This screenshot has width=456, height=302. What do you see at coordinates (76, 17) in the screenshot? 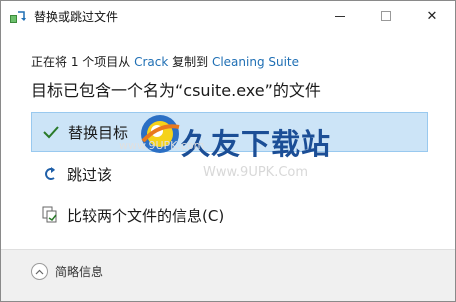
I see `window-title: 替换或跳过文件` at bounding box center [76, 17].